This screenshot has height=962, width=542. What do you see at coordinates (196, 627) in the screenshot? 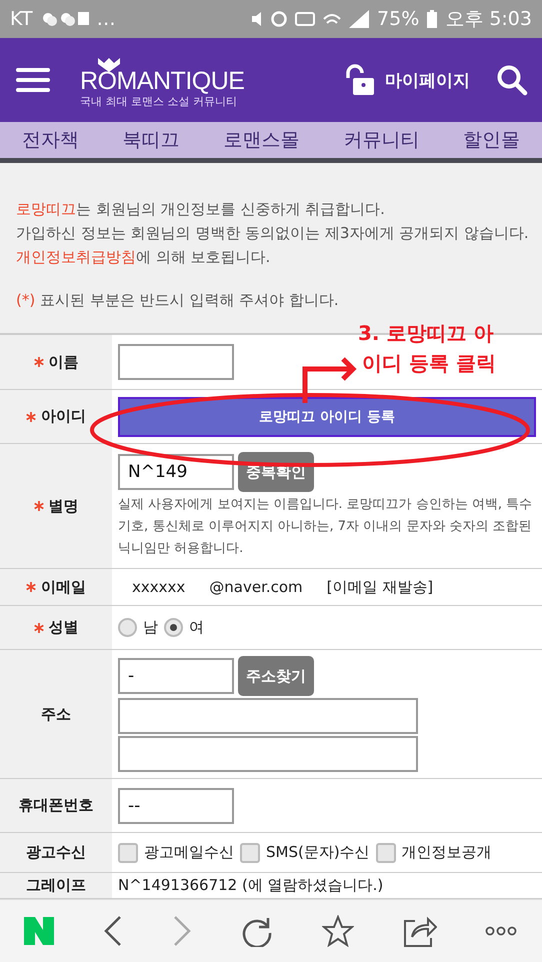
I see `radio-label: 여` at bounding box center [196, 627].